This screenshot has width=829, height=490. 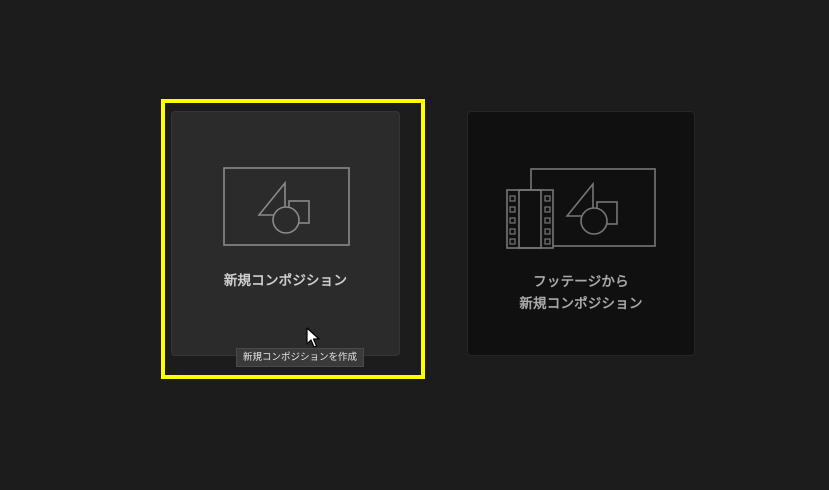 I want to click on tooltip: 新規コンポジションを作成, so click(x=300, y=357).